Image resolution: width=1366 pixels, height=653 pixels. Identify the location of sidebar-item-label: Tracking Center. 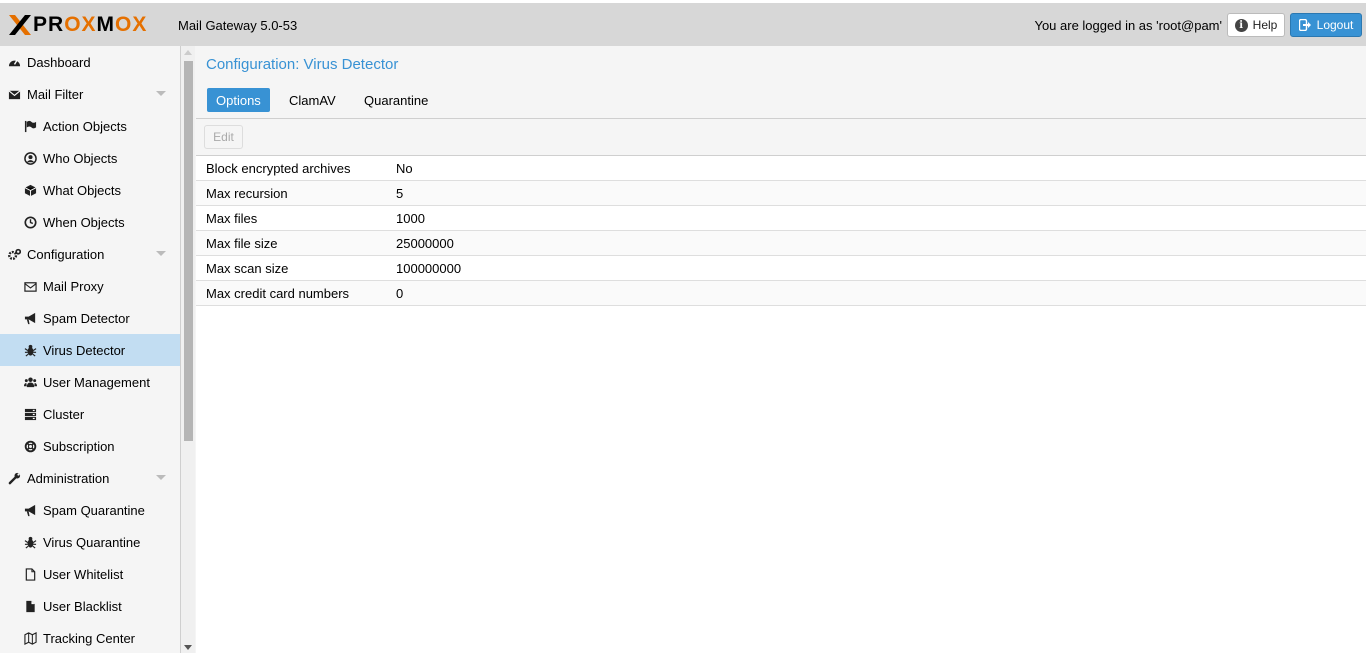
(89, 638).